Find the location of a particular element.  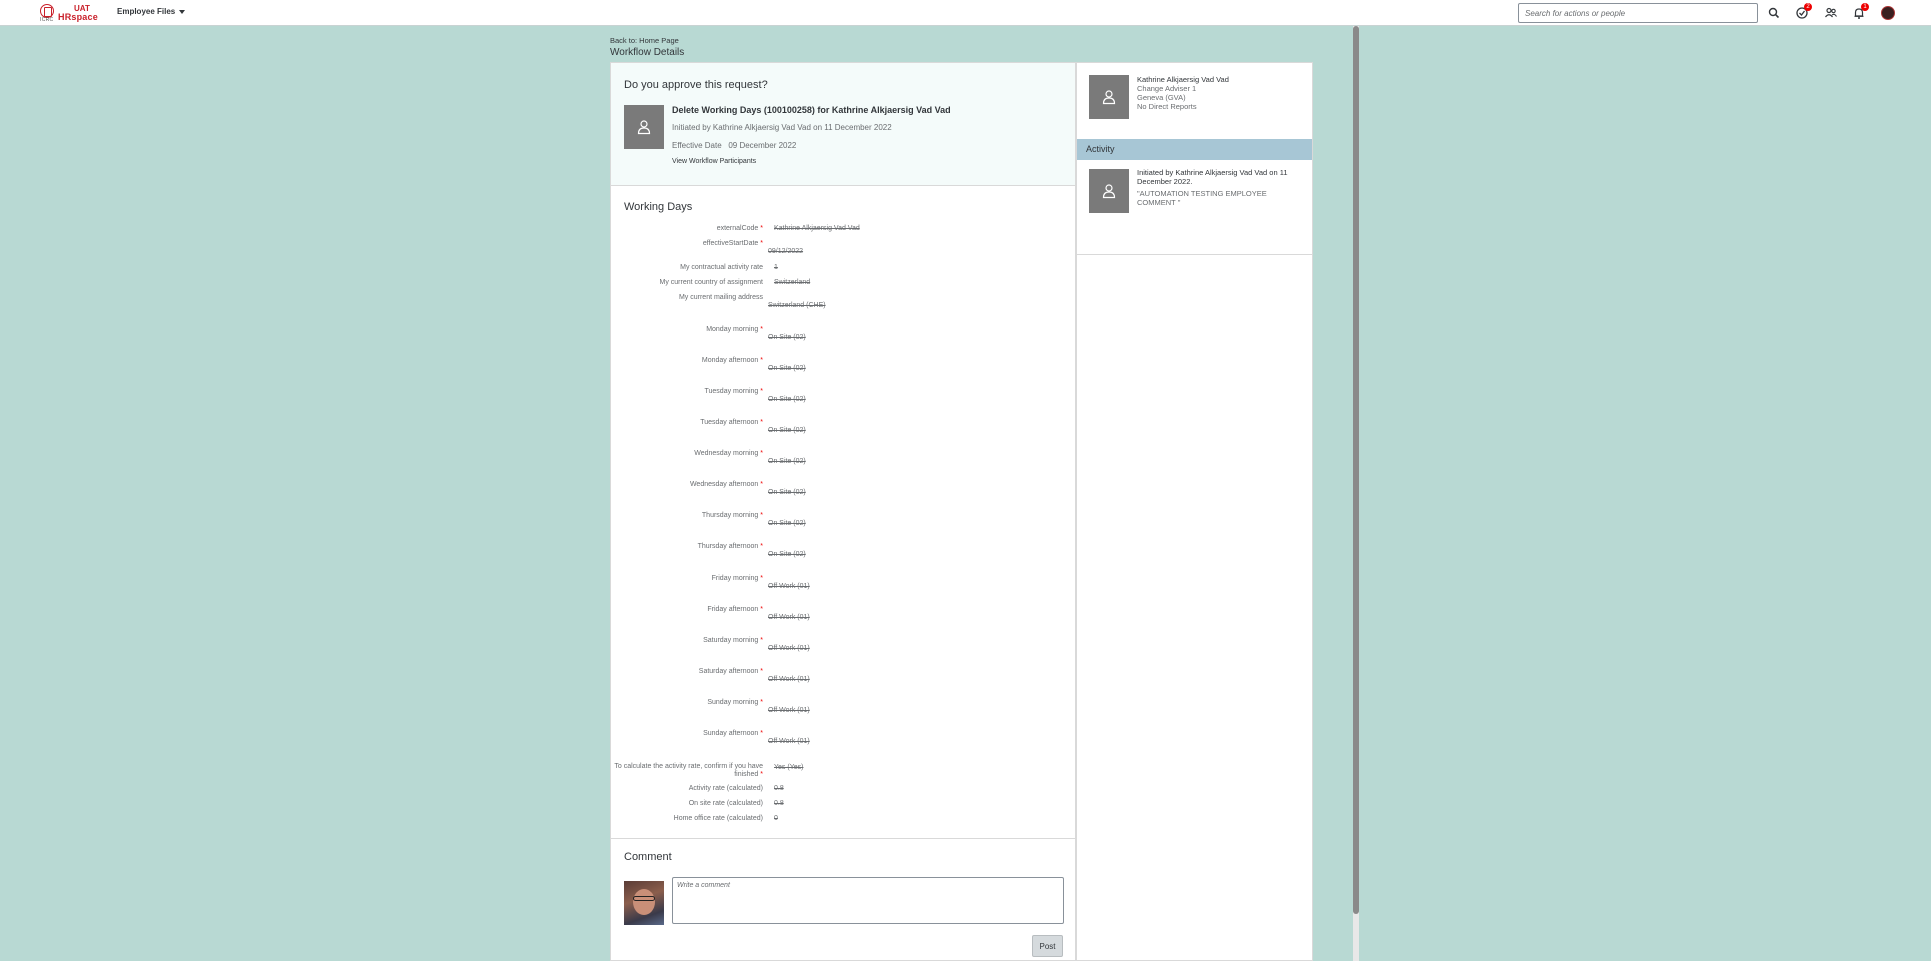

subject-card-avatar is located at coordinates (1109, 97).